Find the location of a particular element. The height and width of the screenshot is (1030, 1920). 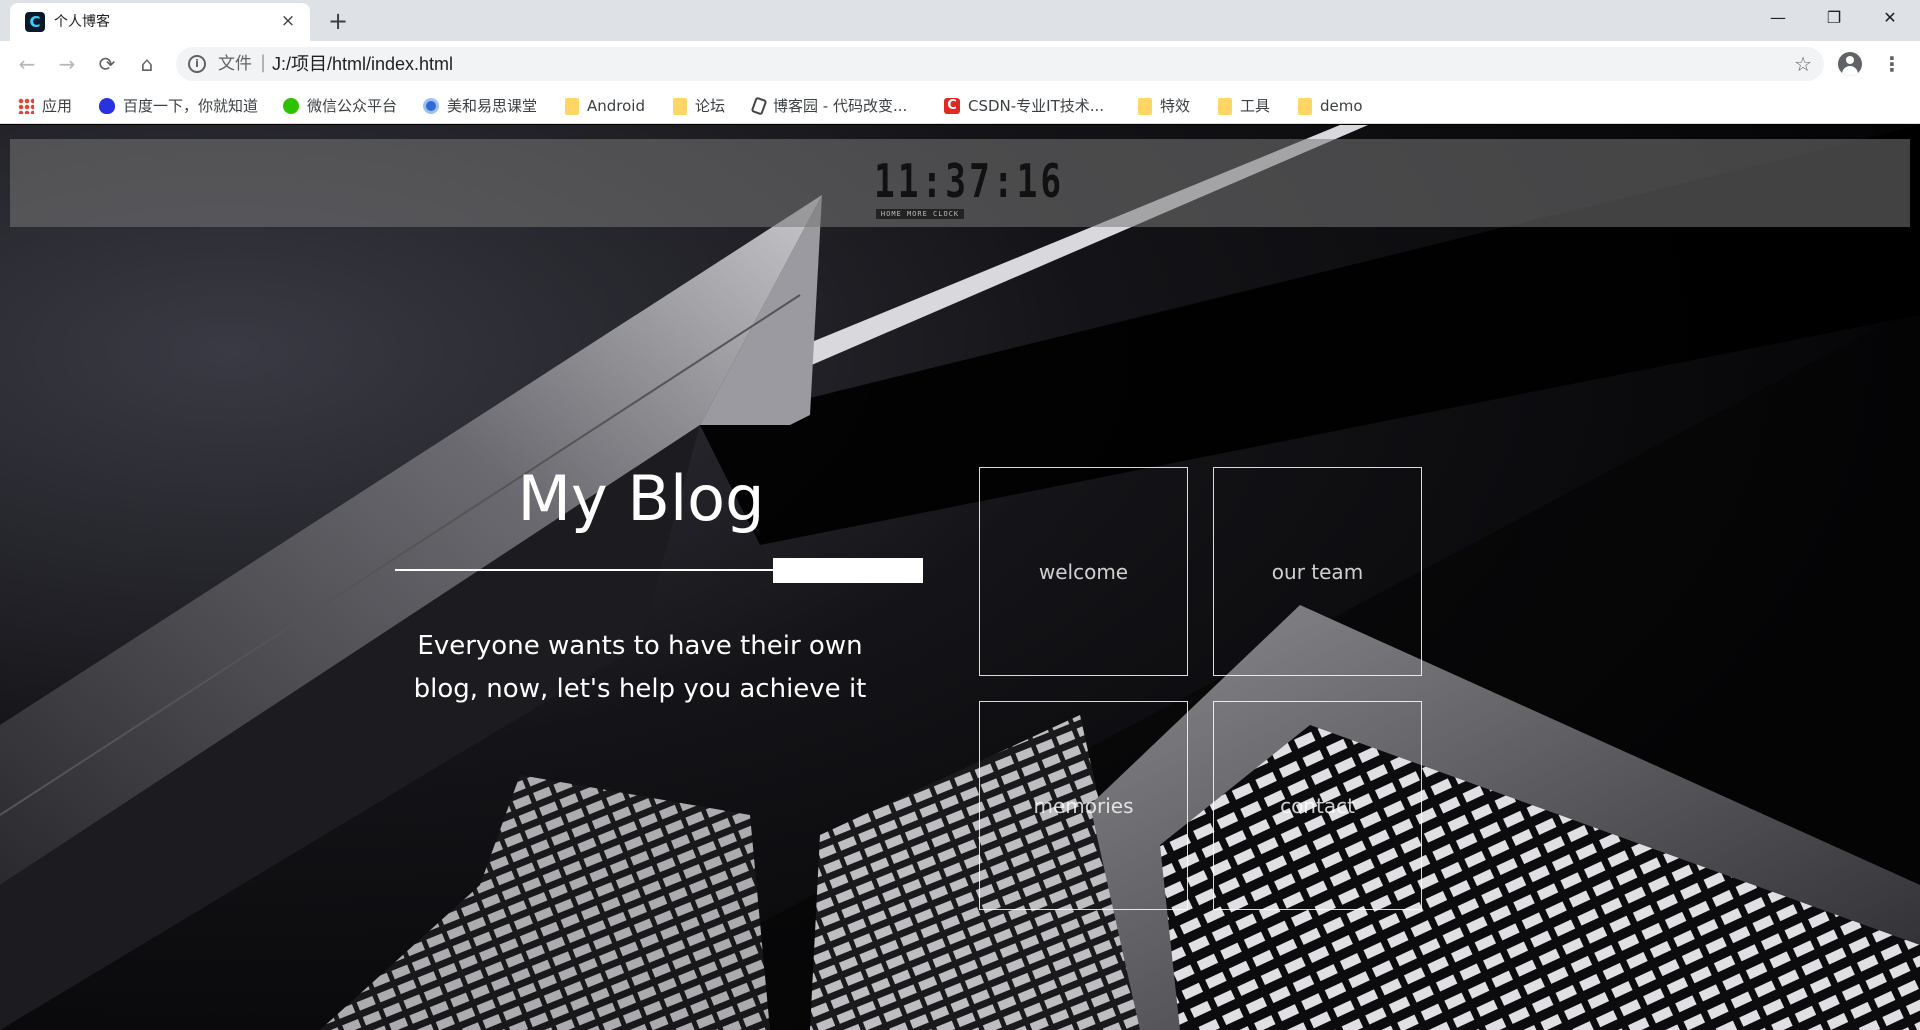

profile-avatar-icon is located at coordinates (1850, 64).